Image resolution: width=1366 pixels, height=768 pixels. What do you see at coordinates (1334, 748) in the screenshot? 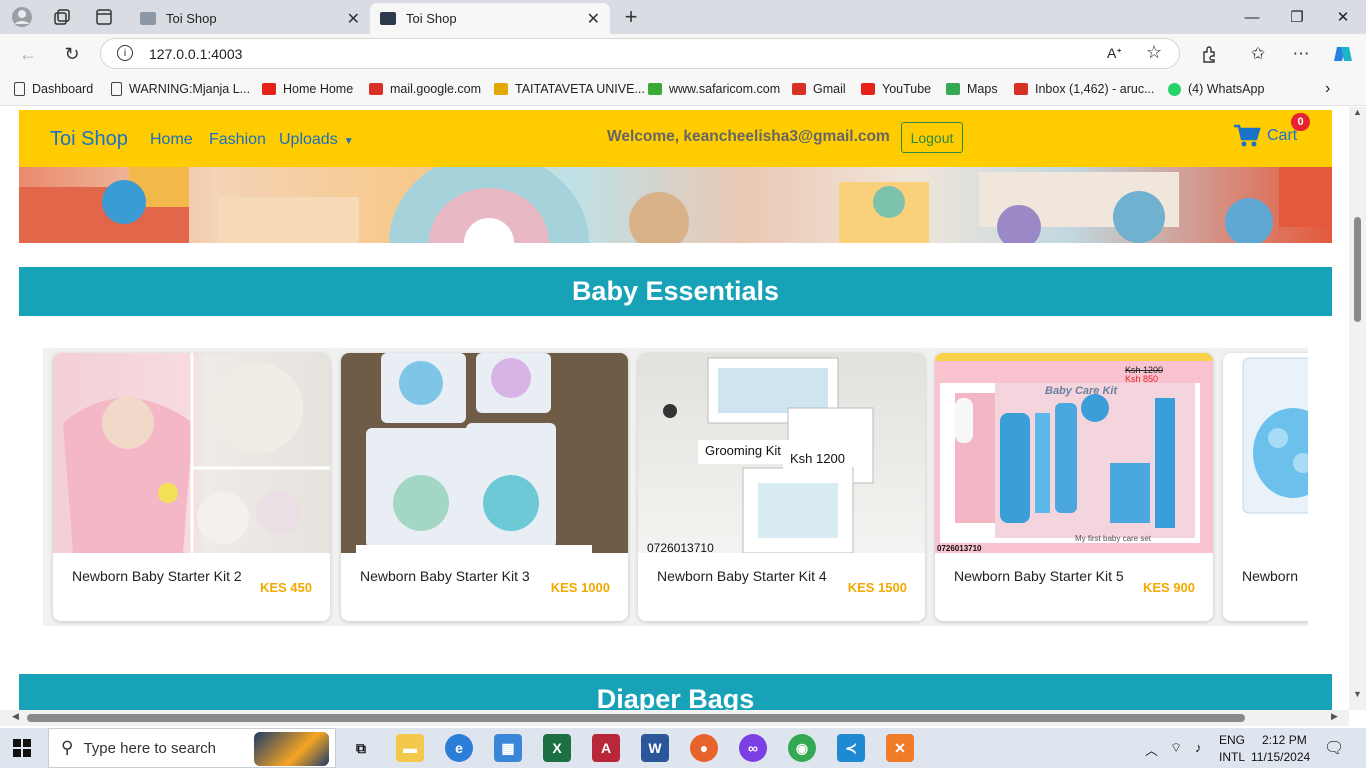
I see `notifications-icon: 🗨` at bounding box center [1334, 748].